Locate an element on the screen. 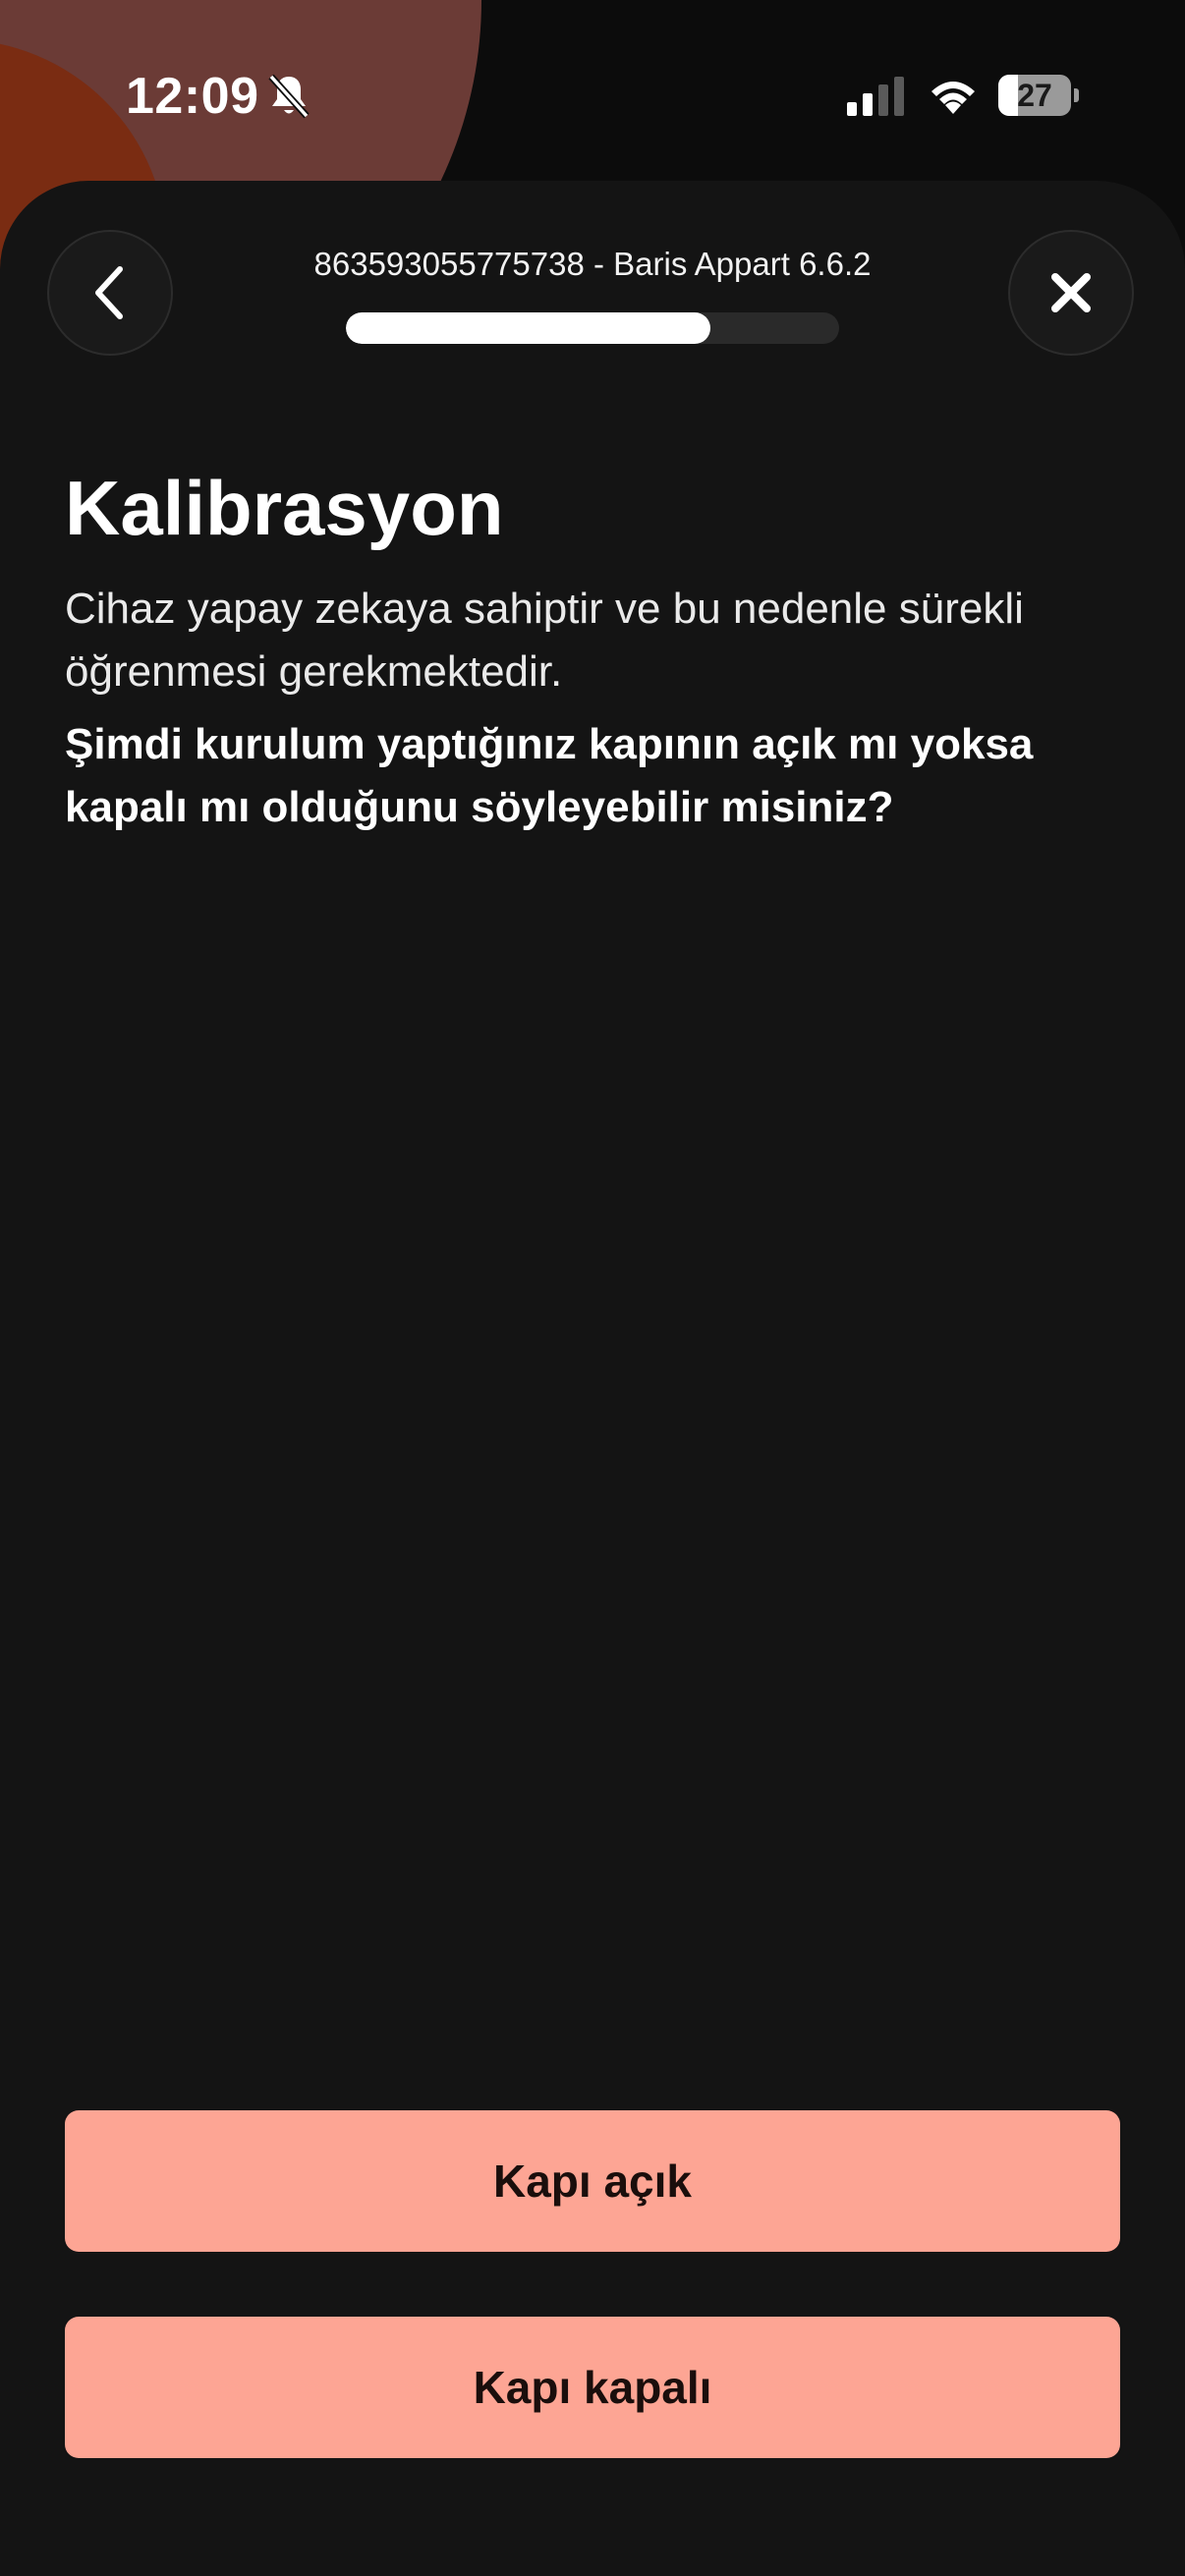 The height and width of the screenshot is (2576, 1185). status-time: 12:09 is located at coordinates (193, 96).